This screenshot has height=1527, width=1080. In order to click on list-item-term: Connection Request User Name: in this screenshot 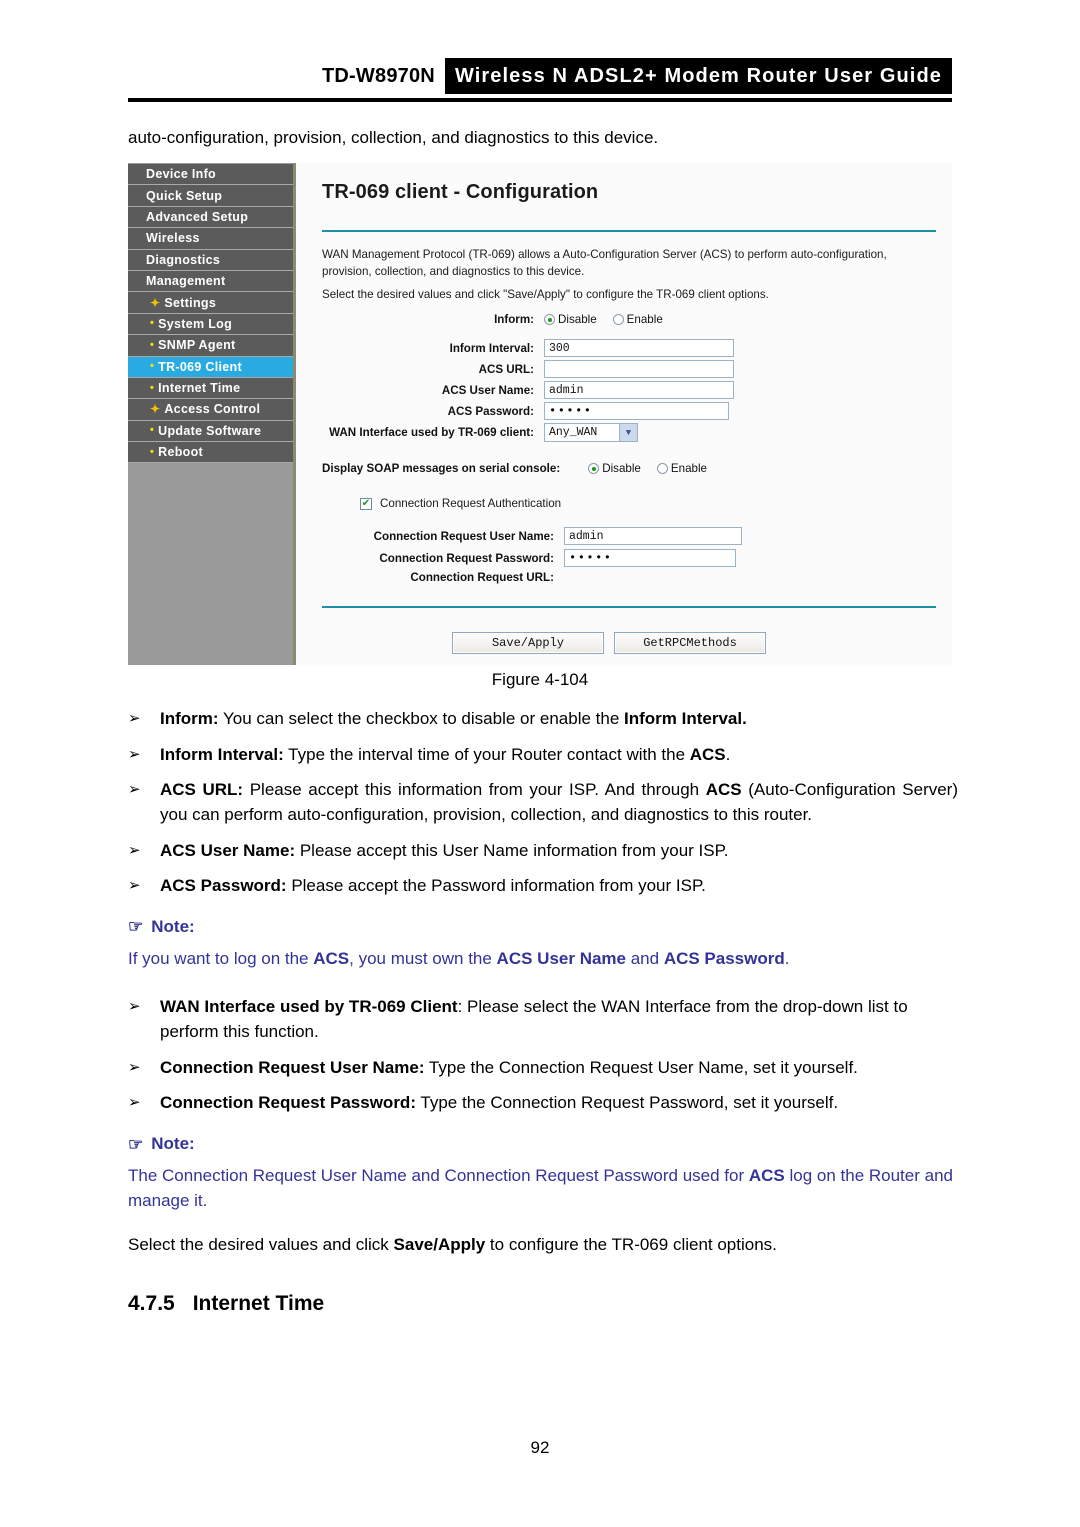, I will do `click(292, 1067)`.